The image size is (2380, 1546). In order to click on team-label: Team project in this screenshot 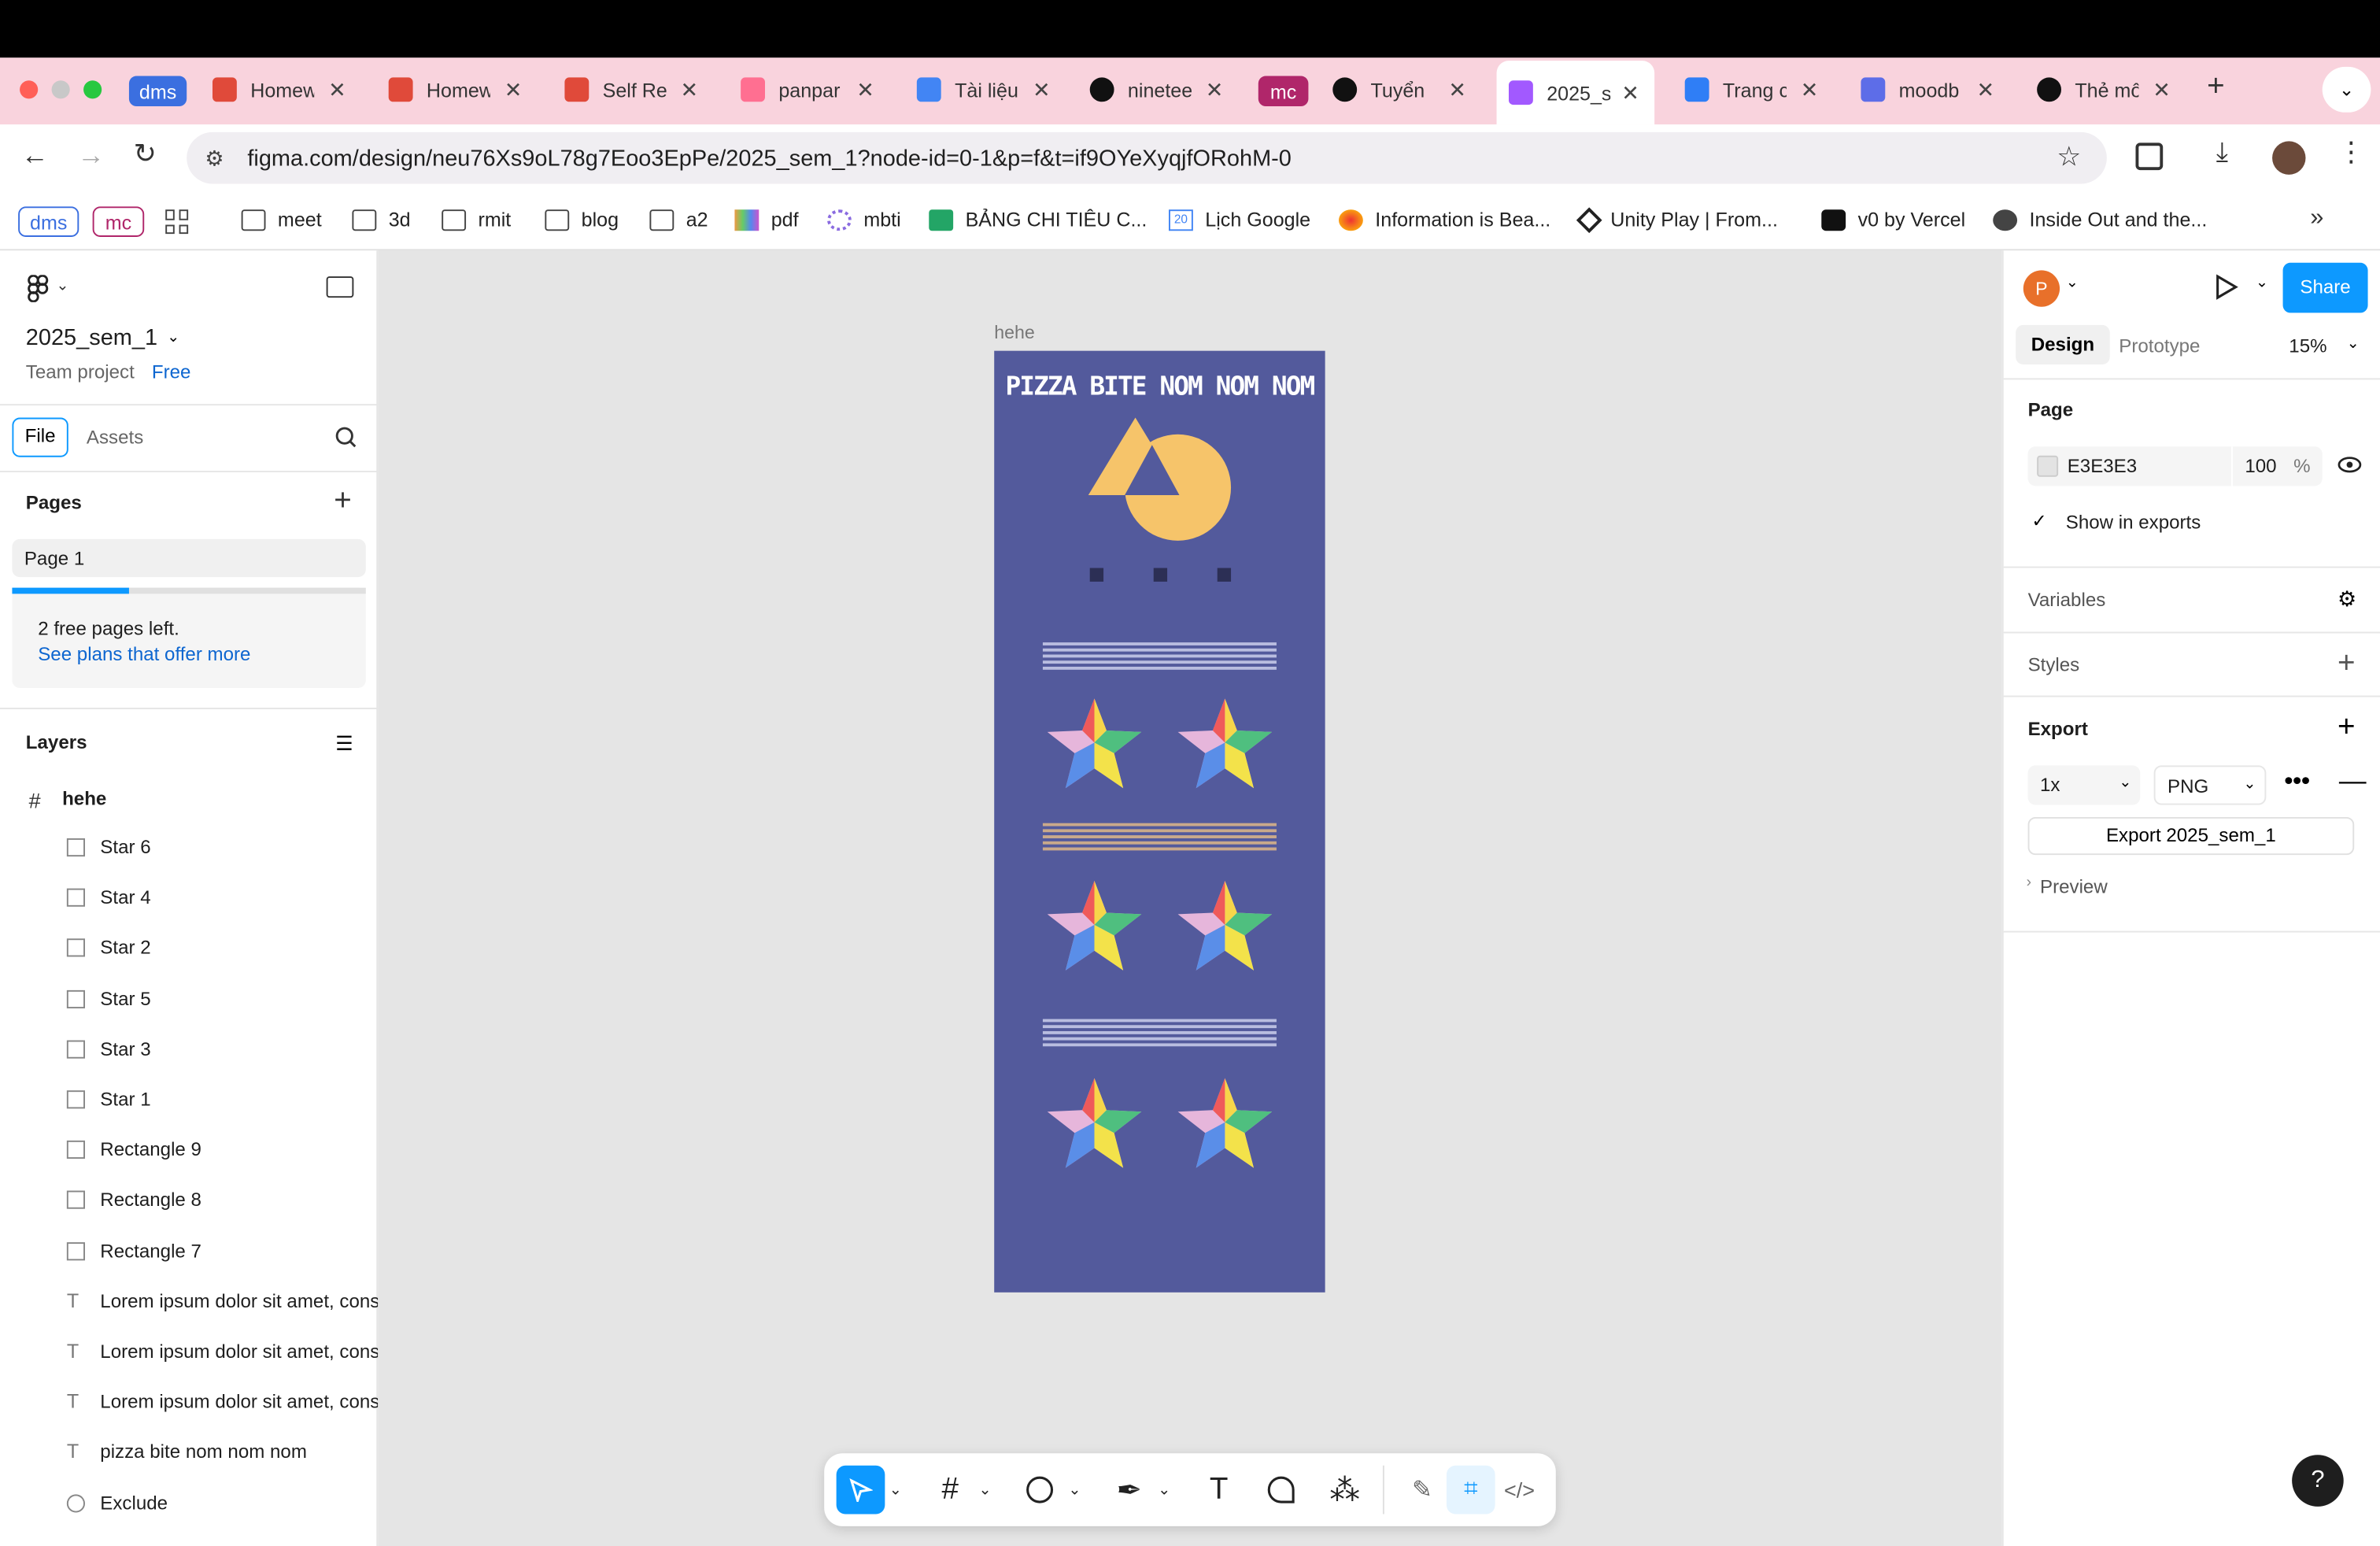, I will do `click(80, 372)`.